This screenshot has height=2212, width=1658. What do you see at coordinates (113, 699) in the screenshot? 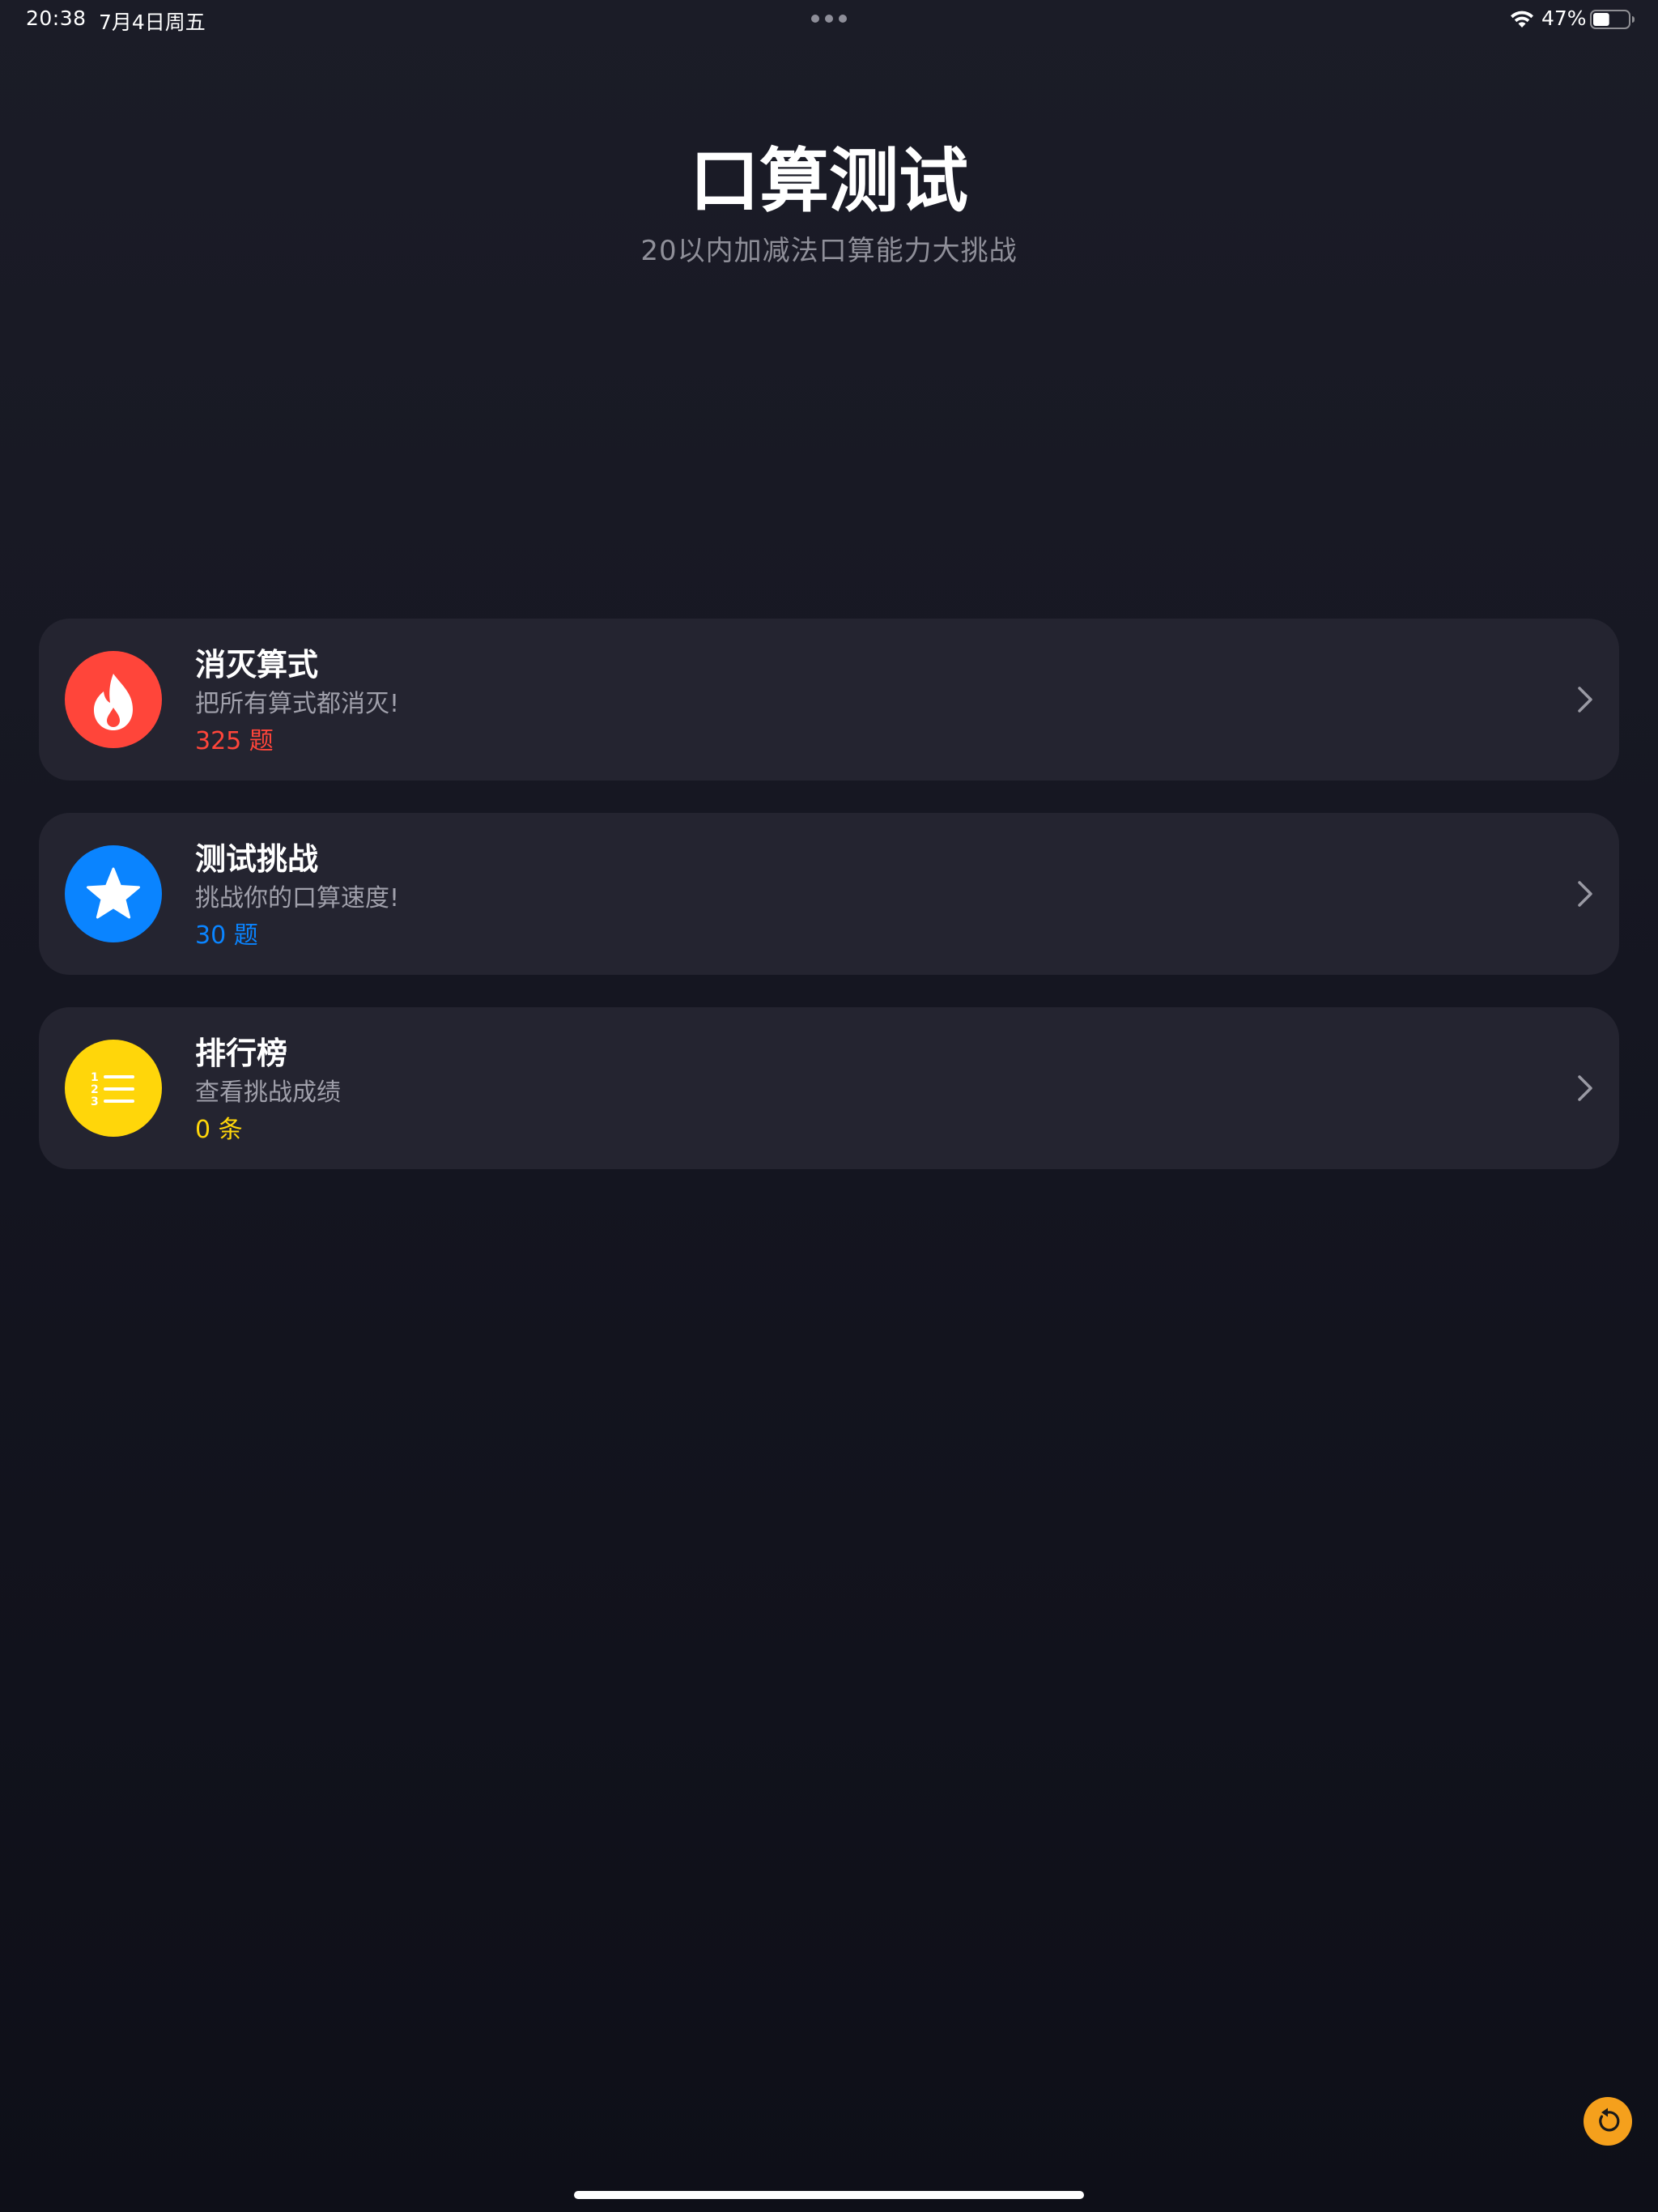
I see `flame-icon` at bounding box center [113, 699].